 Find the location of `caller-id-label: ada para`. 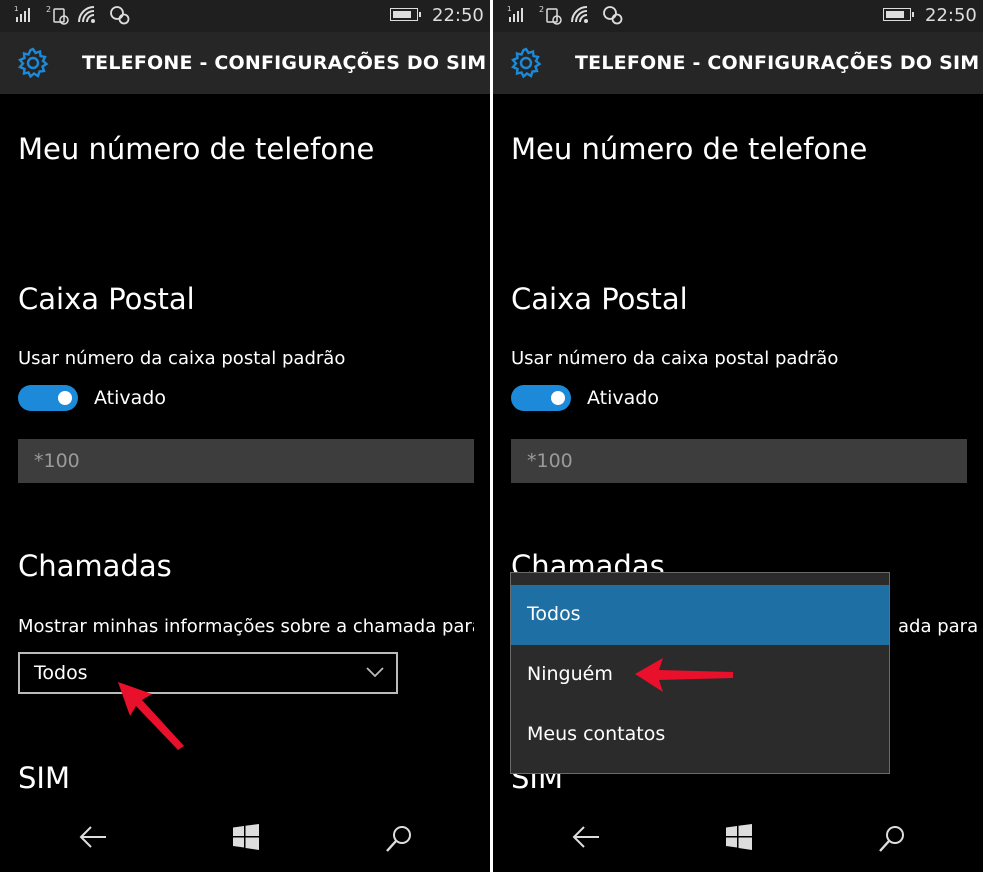

caller-id-label: ada para is located at coordinates (938, 626).